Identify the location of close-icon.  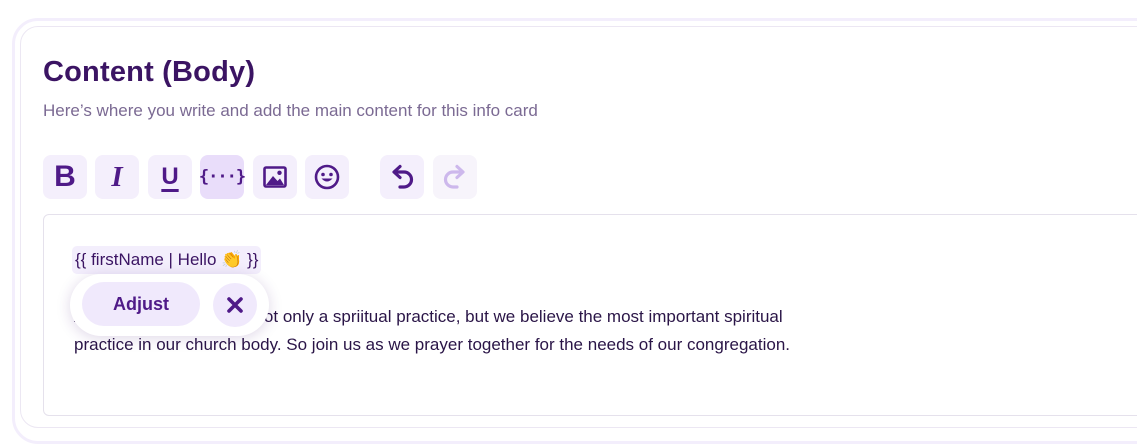
(235, 305).